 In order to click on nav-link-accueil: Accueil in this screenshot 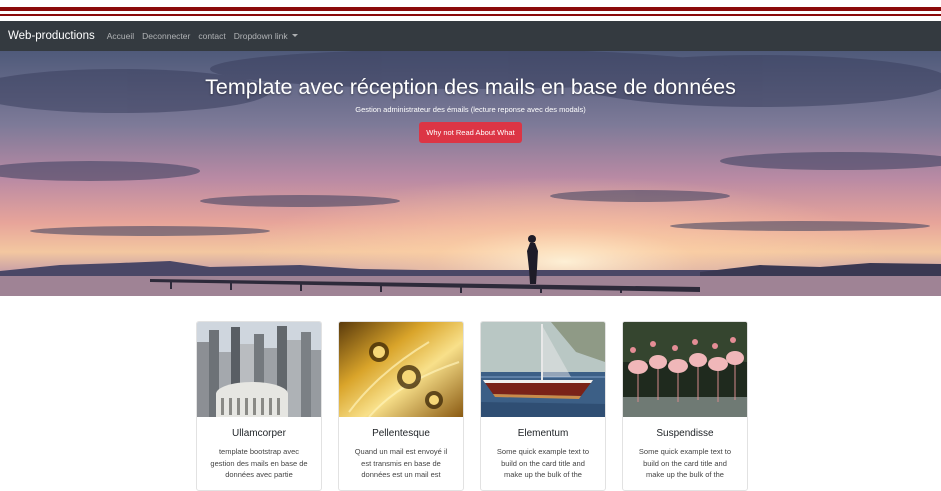, I will do `click(120, 36)`.